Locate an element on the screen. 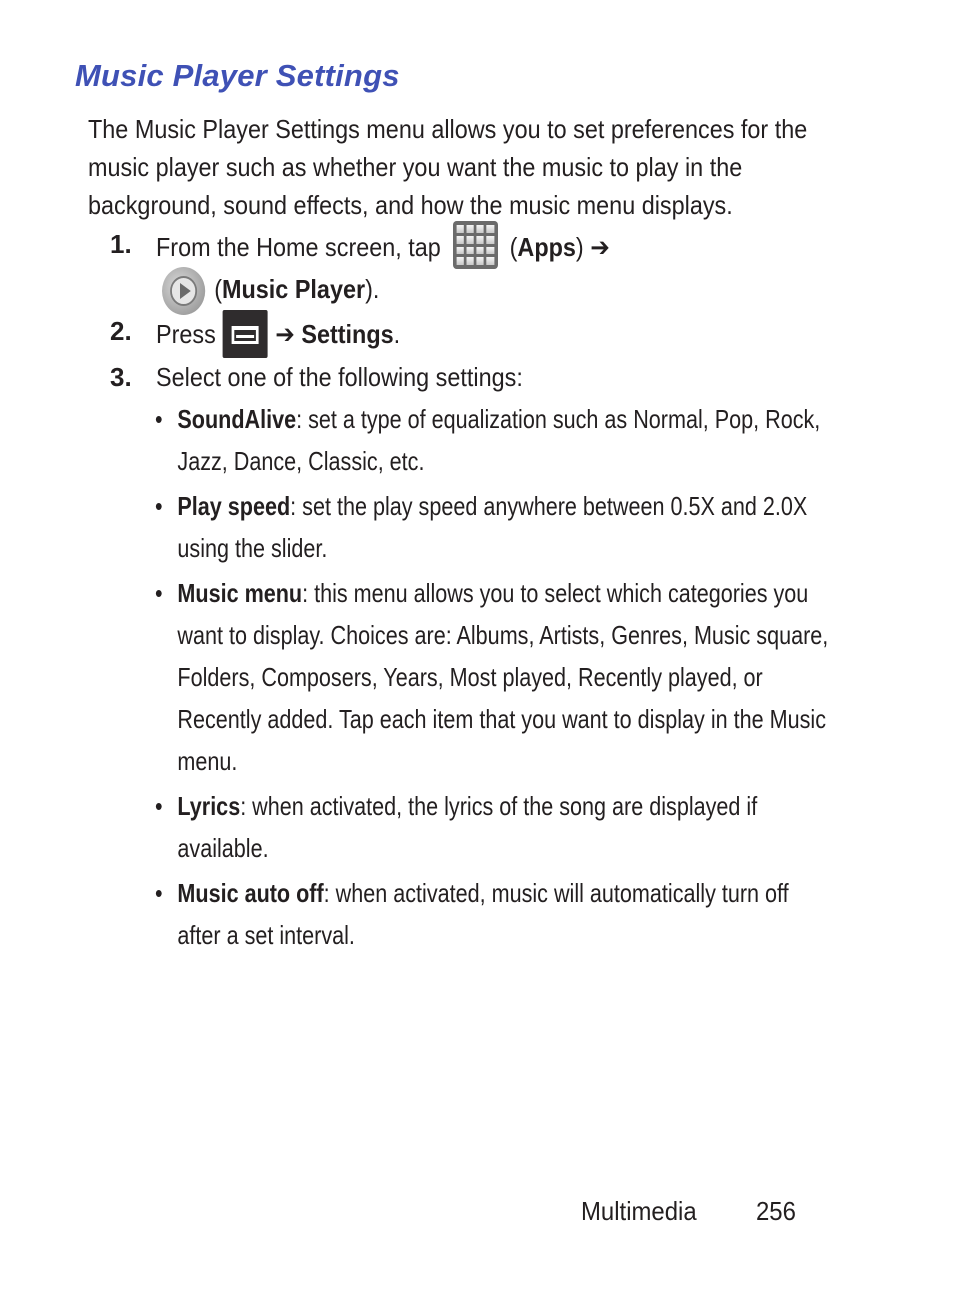 The width and height of the screenshot is (954, 1295). step-text: Select one of the following settings: is located at coordinates (339, 377).